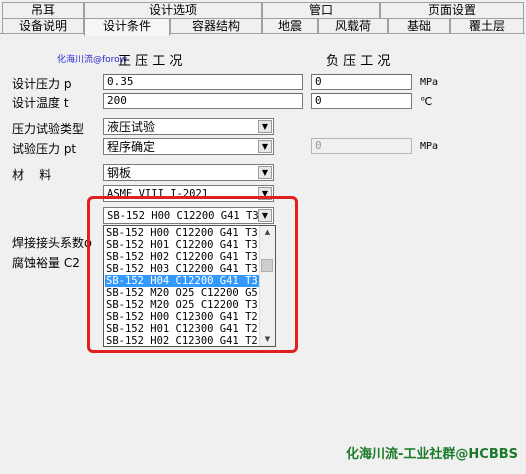 The height and width of the screenshot is (474, 526). What do you see at coordinates (119, 173) in the screenshot?
I see `material-type-value: 钢板` at bounding box center [119, 173].